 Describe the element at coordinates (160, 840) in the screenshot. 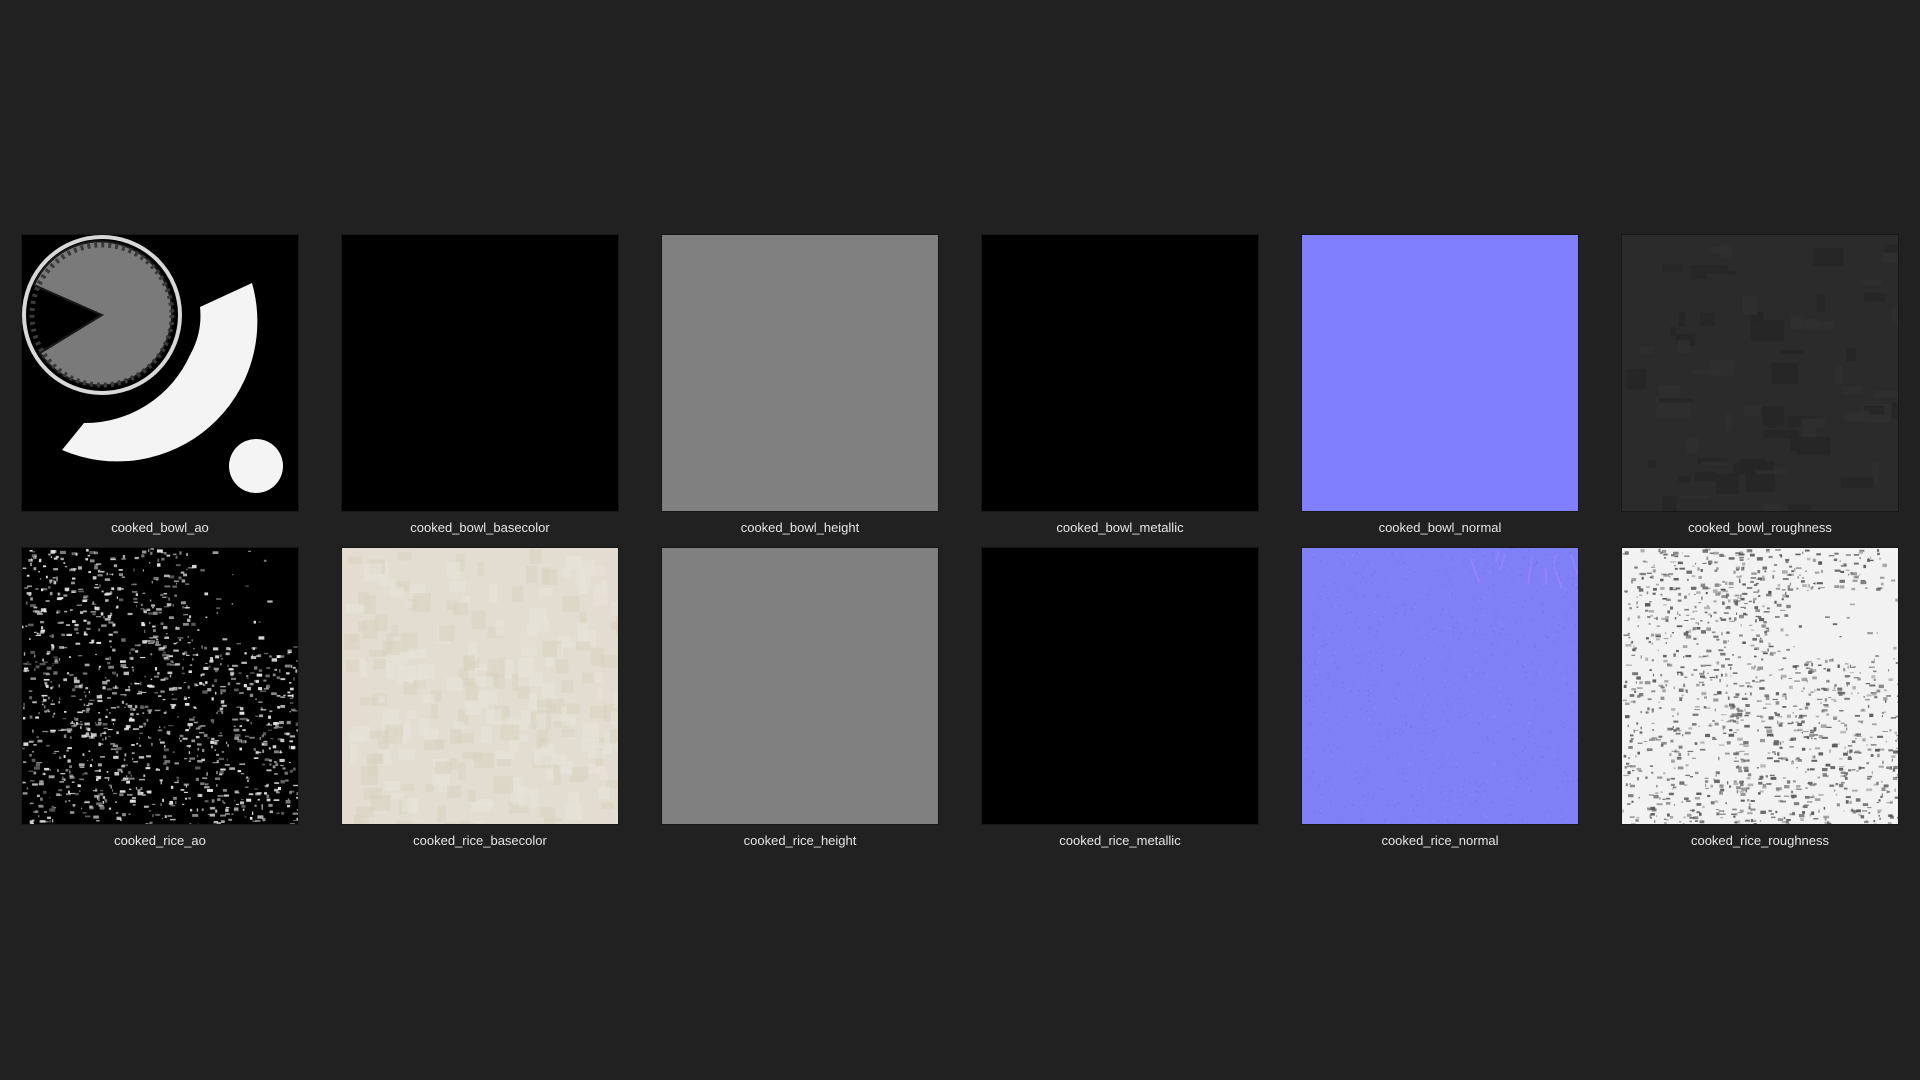

I see `texture-filename: cooked_rice_ao` at that location.